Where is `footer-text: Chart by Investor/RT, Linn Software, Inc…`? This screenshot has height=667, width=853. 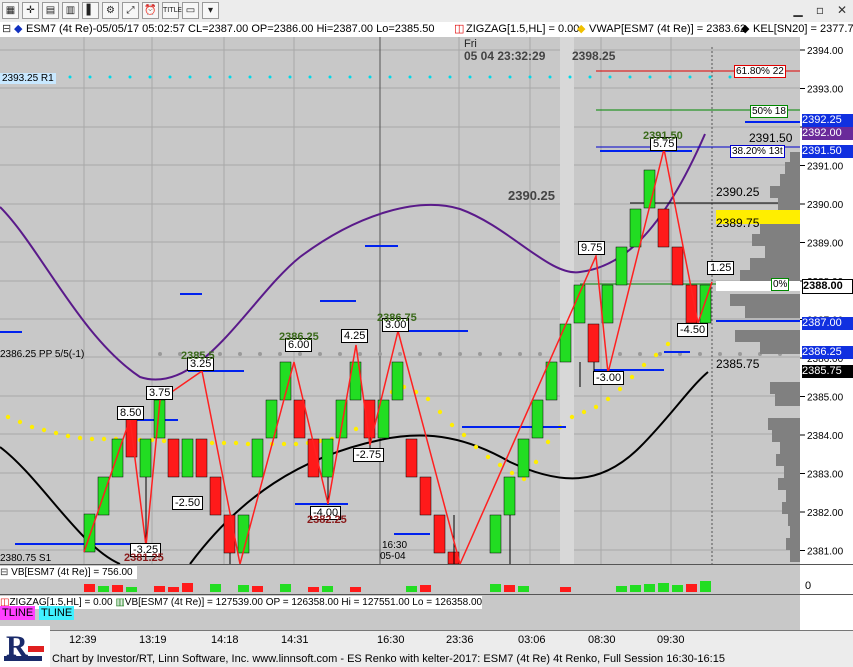 footer-text: Chart by Investor/RT, Linn Software, Inc… is located at coordinates (388, 659).